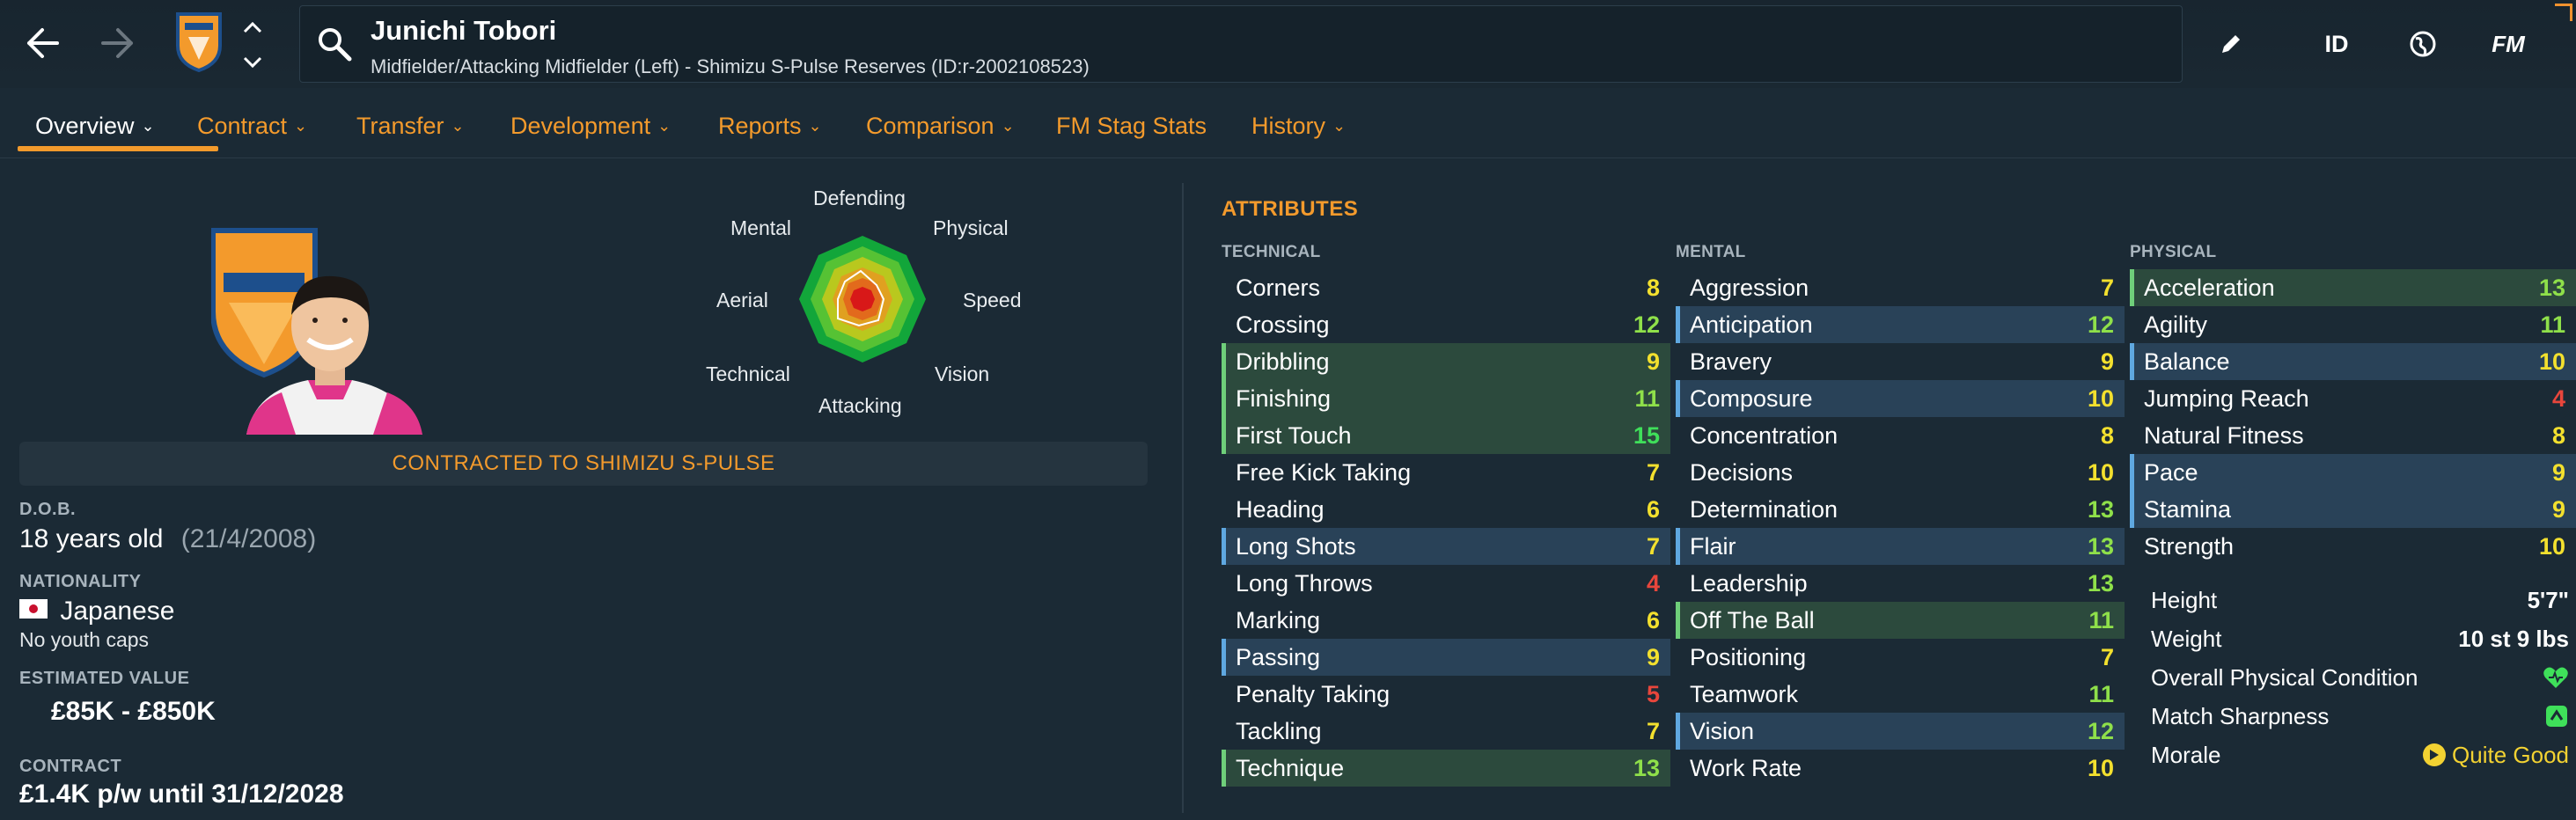 The height and width of the screenshot is (820, 2576). What do you see at coordinates (133, 711) in the screenshot?
I see `estimated-value: £85K - £850K` at bounding box center [133, 711].